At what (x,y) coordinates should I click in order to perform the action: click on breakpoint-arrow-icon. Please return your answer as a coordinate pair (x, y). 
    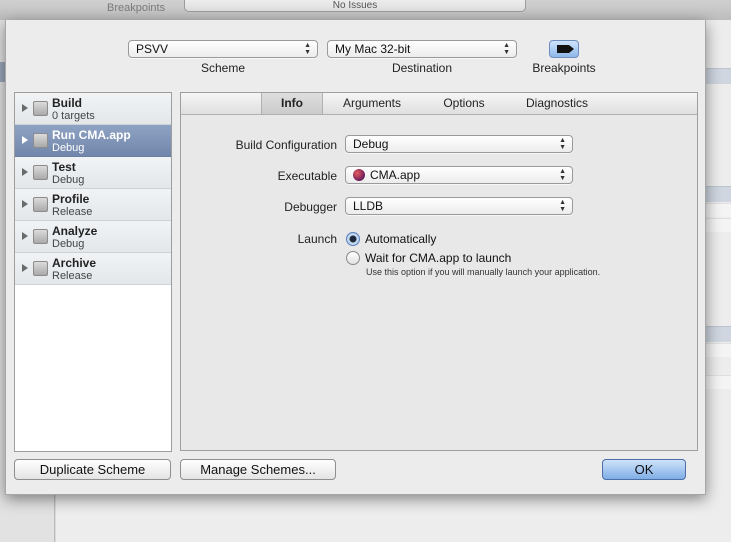
    Looking at the image, I should click on (565, 49).